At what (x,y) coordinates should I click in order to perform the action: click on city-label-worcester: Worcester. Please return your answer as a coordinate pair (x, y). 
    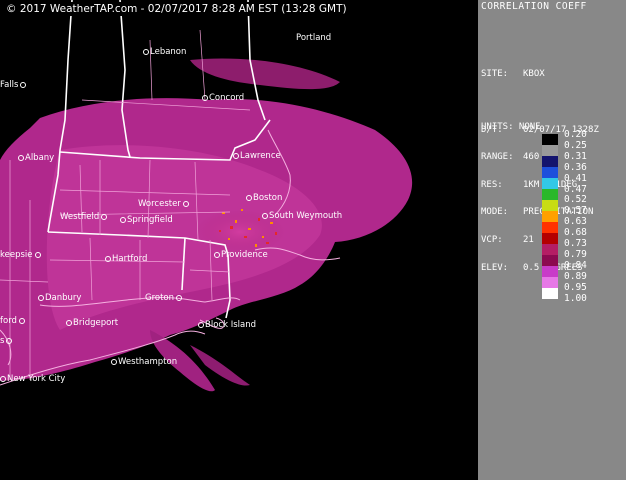
    Looking at the image, I should click on (164, 204).